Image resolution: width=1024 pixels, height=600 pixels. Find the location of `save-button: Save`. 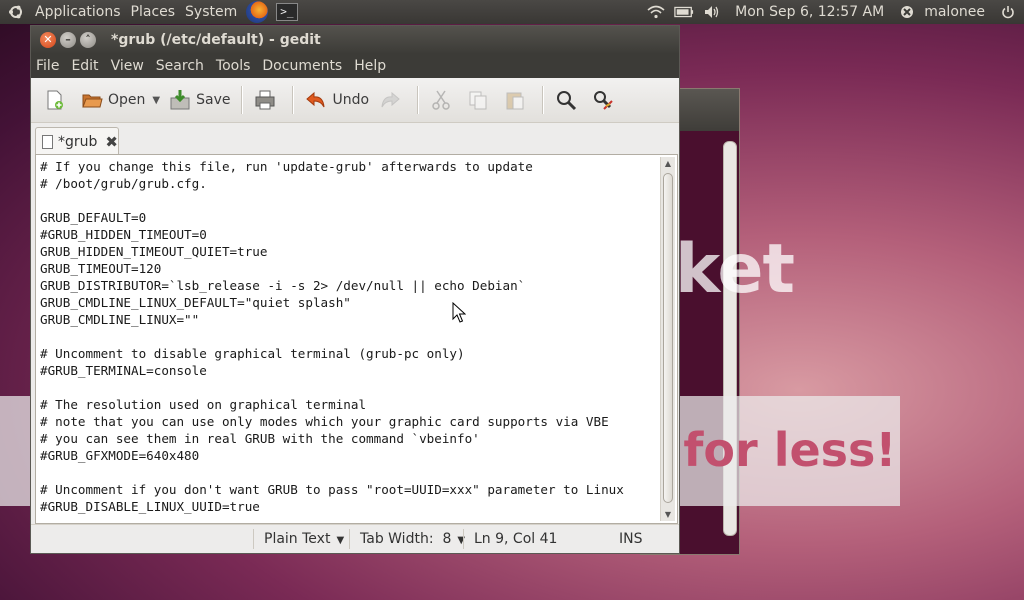

save-button: Save is located at coordinates (199, 100).